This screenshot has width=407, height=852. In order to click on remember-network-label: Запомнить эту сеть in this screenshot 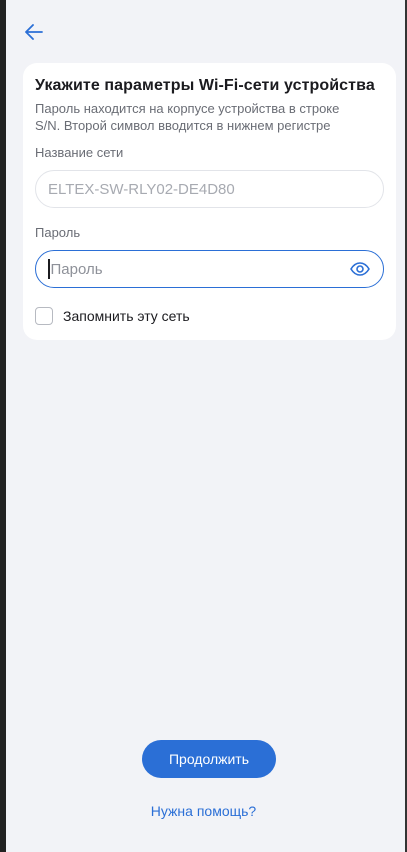, I will do `click(126, 316)`.